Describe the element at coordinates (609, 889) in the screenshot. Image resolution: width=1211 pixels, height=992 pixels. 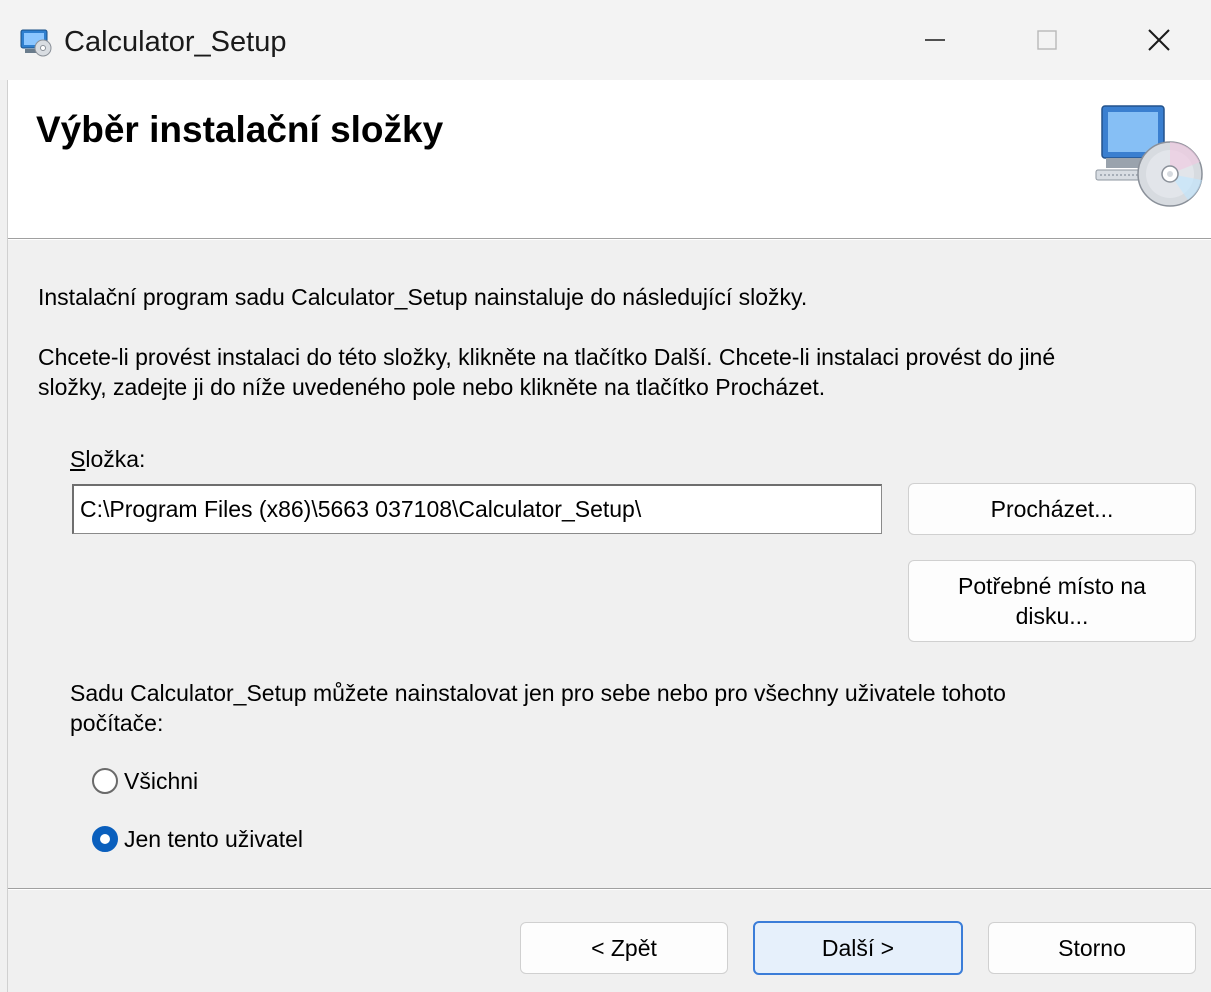
I see `footer-divider` at that location.